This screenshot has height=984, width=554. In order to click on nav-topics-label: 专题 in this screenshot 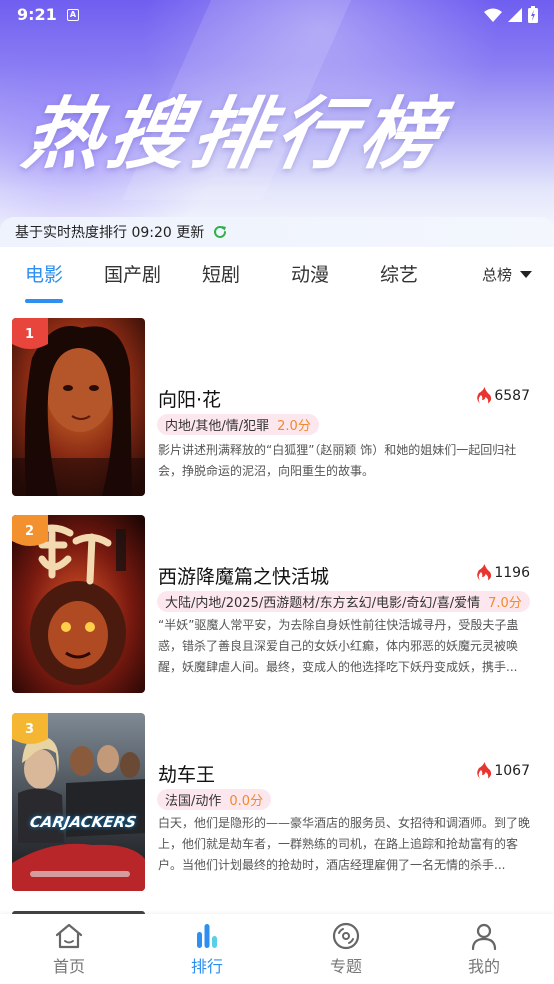, I will do `click(345, 966)`.